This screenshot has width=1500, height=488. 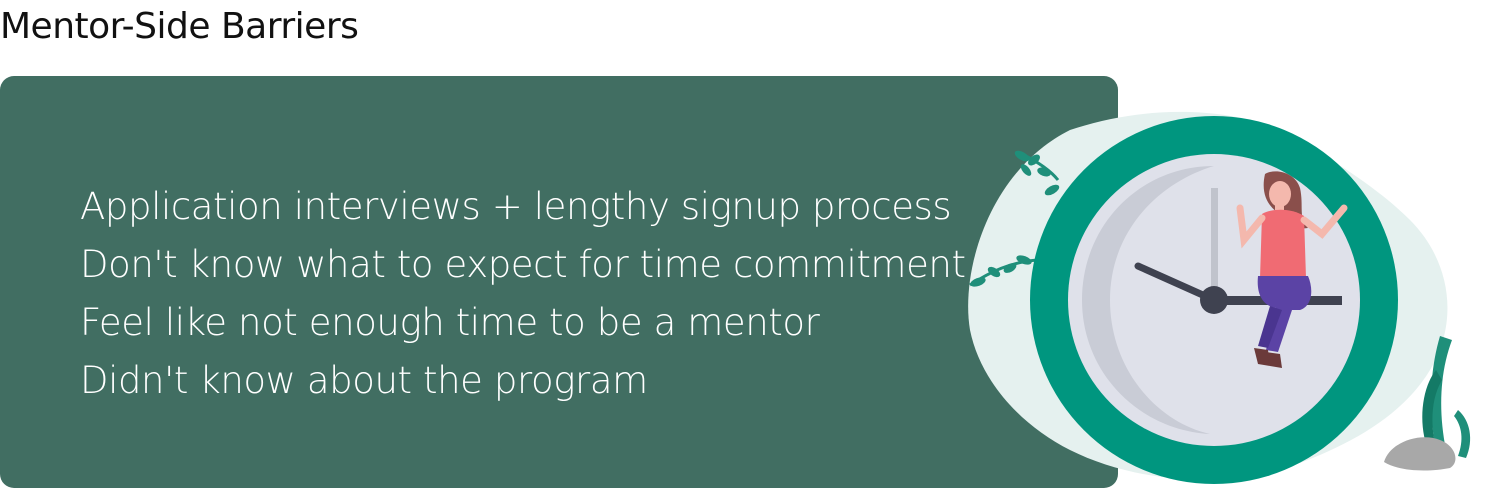 What do you see at coordinates (179, 26) in the screenshot?
I see `page-title: Mentor-Side Barriers` at bounding box center [179, 26].